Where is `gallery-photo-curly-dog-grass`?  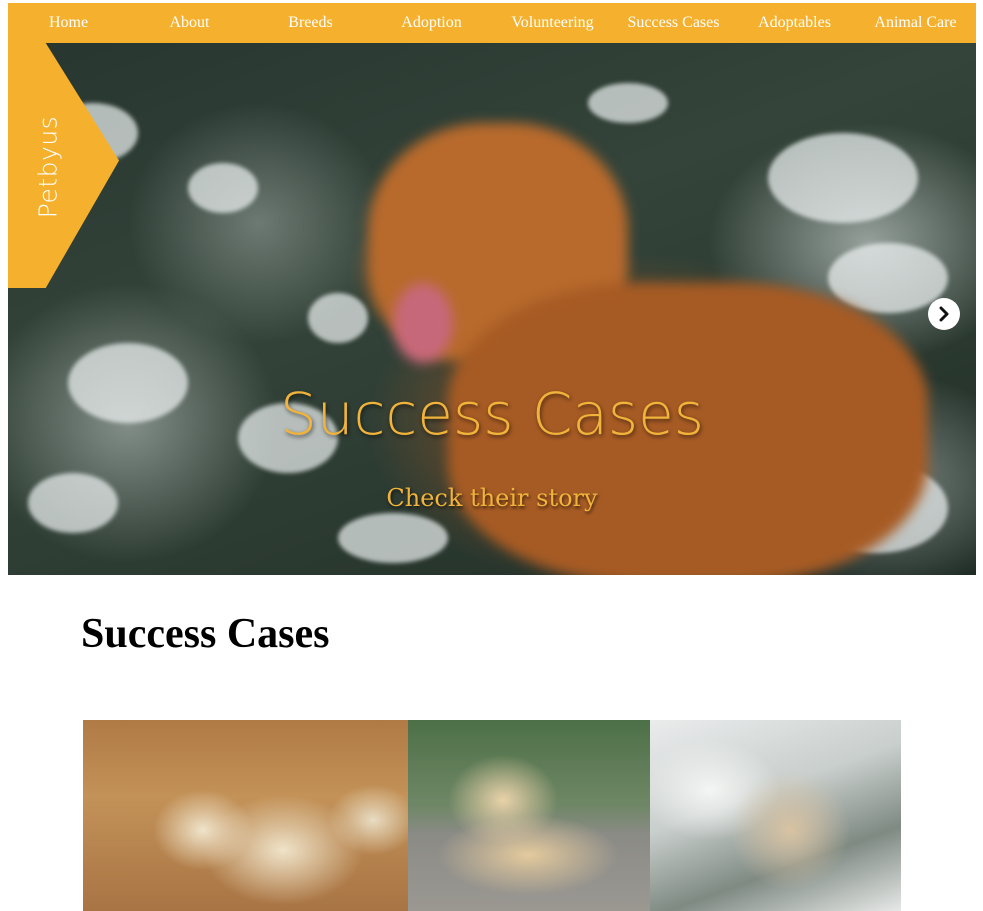 gallery-photo-curly-dog-grass is located at coordinates (245, 815).